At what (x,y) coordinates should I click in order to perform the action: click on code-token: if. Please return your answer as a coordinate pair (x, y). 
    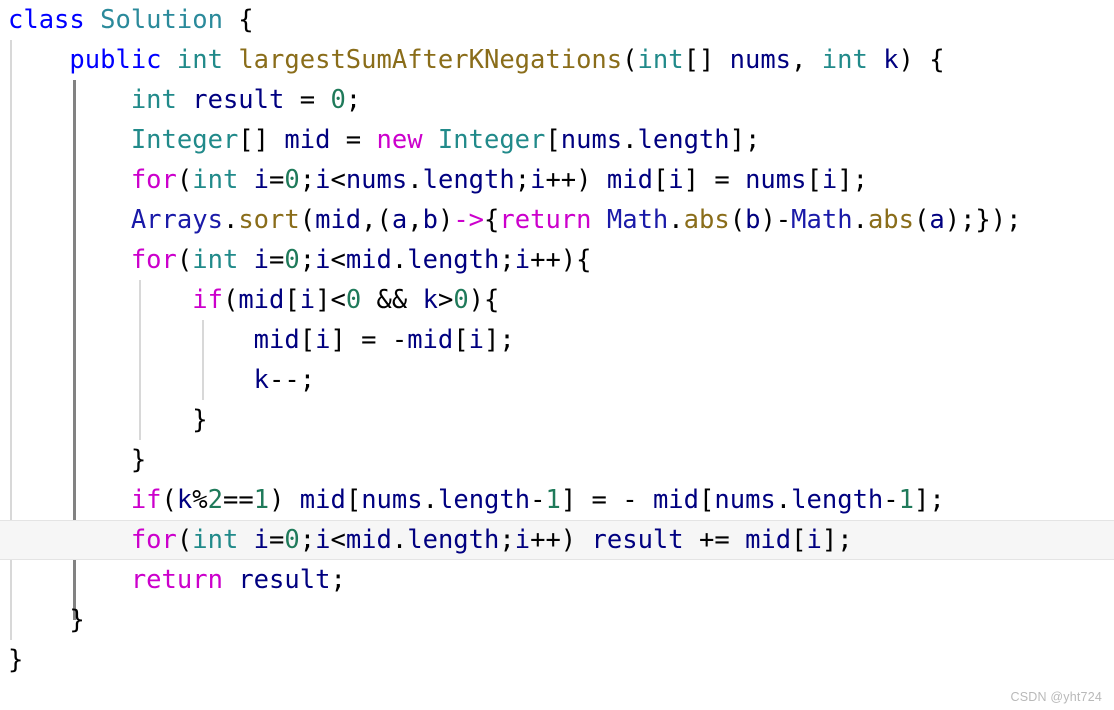
    Looking at the image, I should click on (207, 300).